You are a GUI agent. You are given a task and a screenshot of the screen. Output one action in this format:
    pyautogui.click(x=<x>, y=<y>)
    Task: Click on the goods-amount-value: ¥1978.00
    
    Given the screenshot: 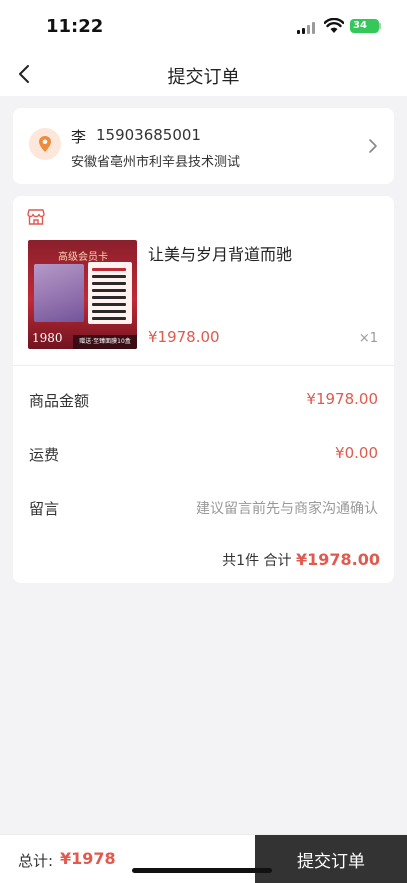 What is the action you would take?
    pyautogui.click(x=342, y=399)
    